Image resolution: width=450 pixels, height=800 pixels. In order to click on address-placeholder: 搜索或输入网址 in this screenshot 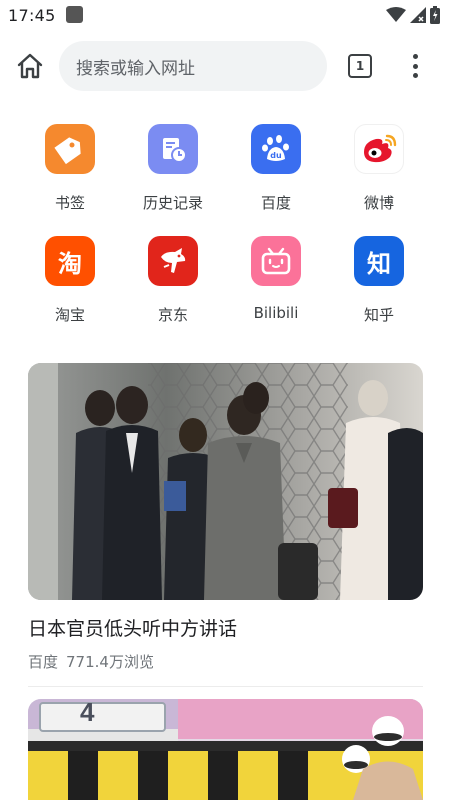, I will do `click(135, 68)`.